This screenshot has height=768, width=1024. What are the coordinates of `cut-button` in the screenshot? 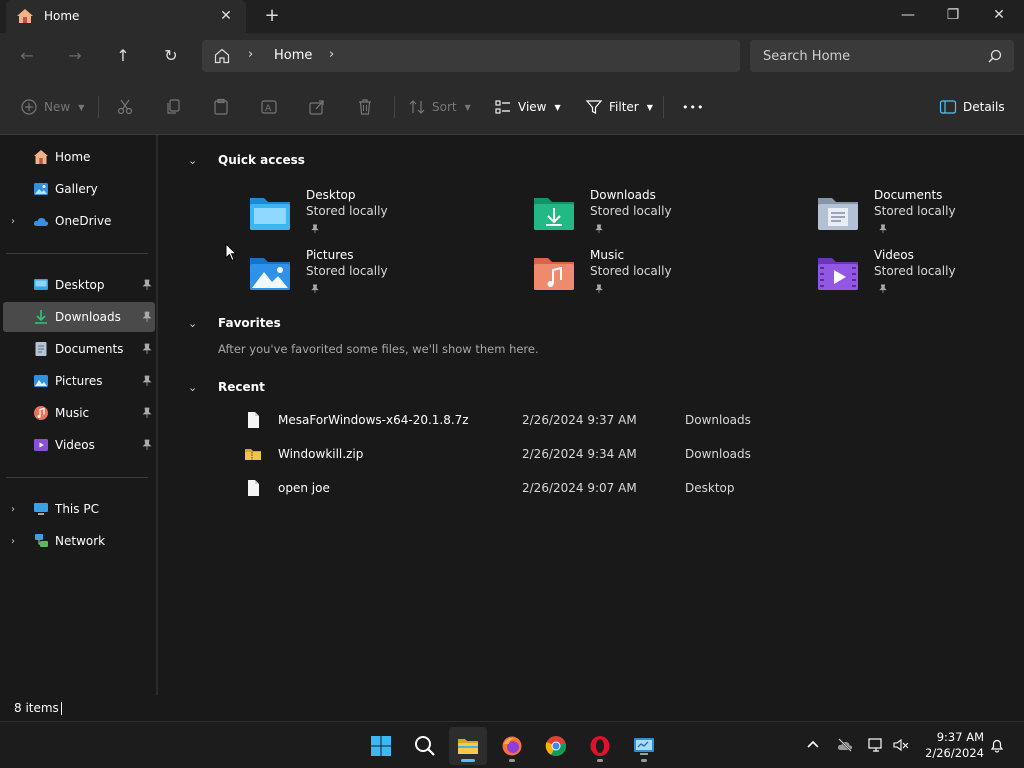 It's located at (125, 107).